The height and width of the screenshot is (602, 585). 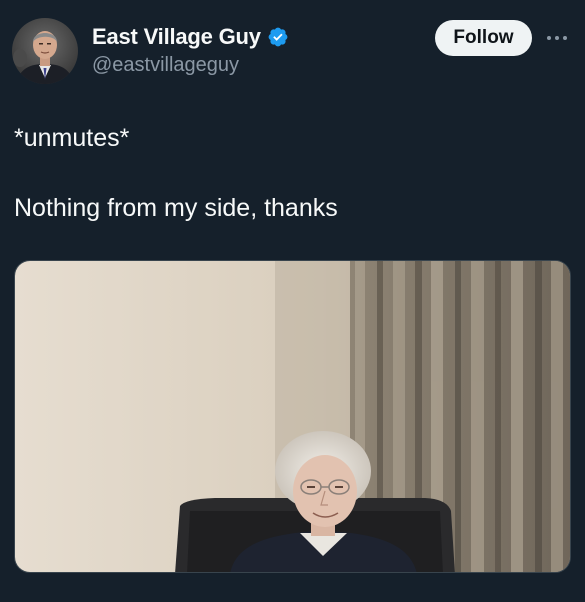 I want to click on avatar-photo, so click(x=45, y=51).